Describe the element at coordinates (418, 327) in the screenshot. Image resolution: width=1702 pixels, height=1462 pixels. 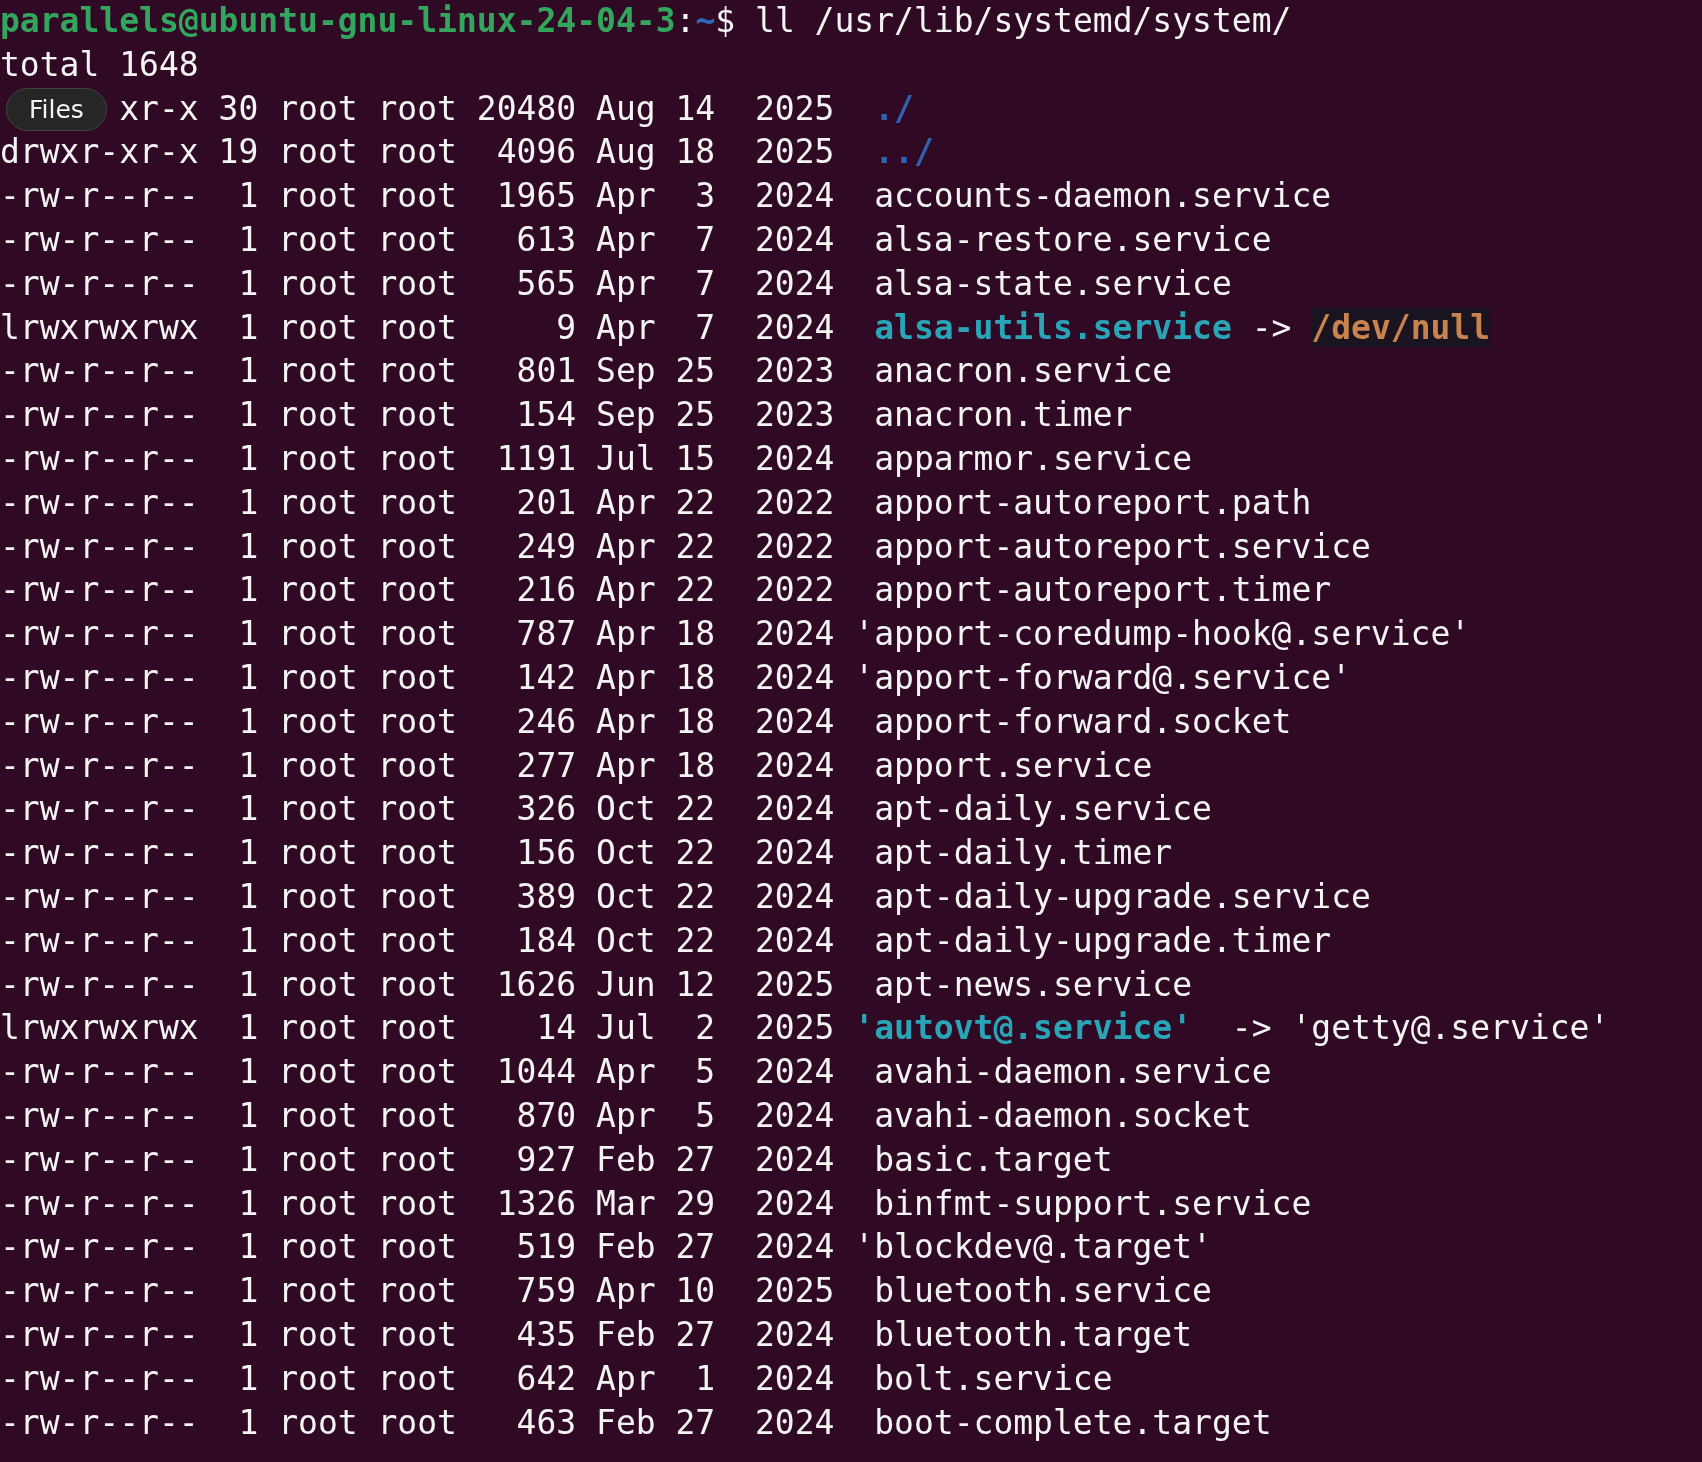
I see `file-details: lrwxrwxrwx 1 root root 9 Apr 7 2024` at that location.